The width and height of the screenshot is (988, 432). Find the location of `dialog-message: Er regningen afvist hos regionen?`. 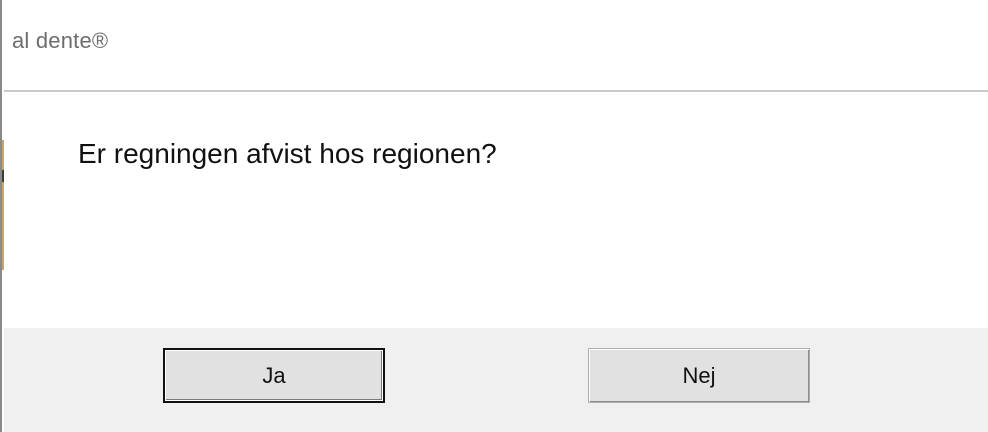

dialog-message: Er regningen afvist hos regionen? is located at coordinates (287, 153).